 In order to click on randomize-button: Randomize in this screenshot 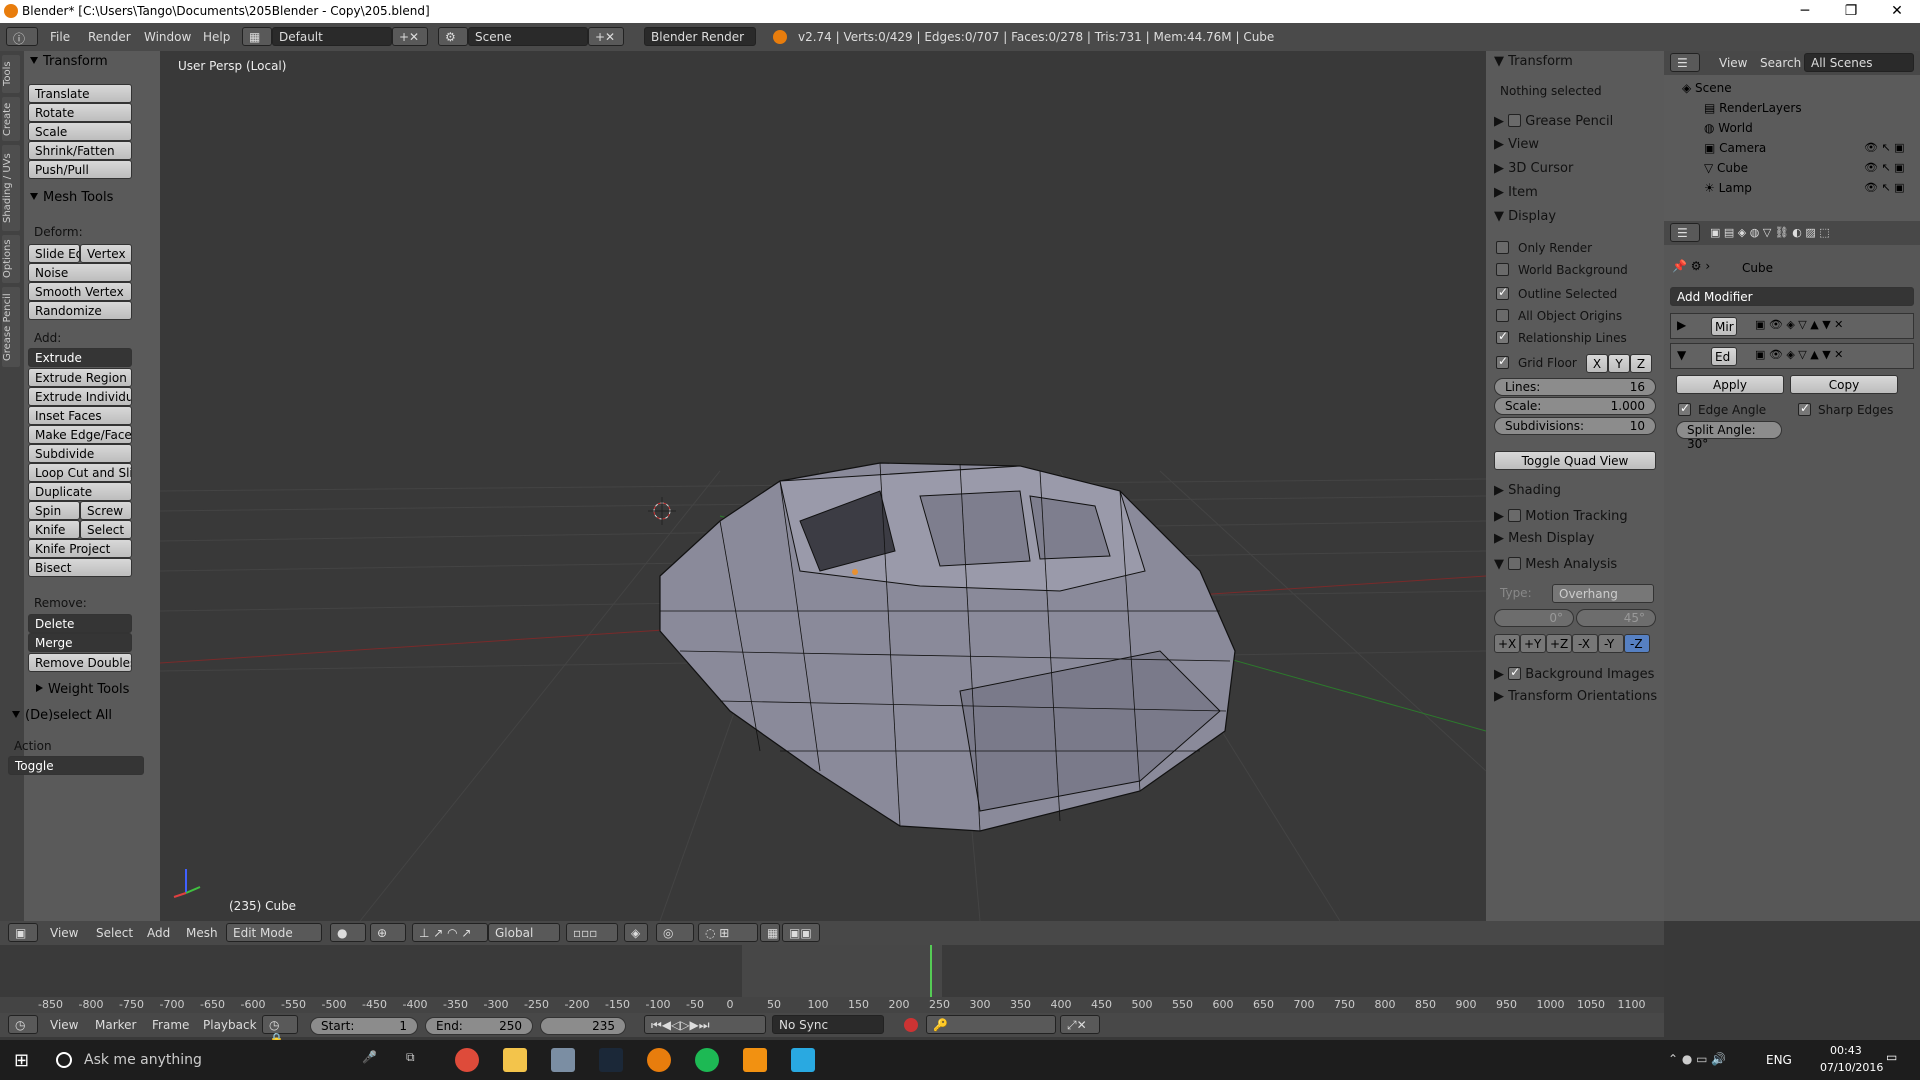, I will do `click(80, 310)`.